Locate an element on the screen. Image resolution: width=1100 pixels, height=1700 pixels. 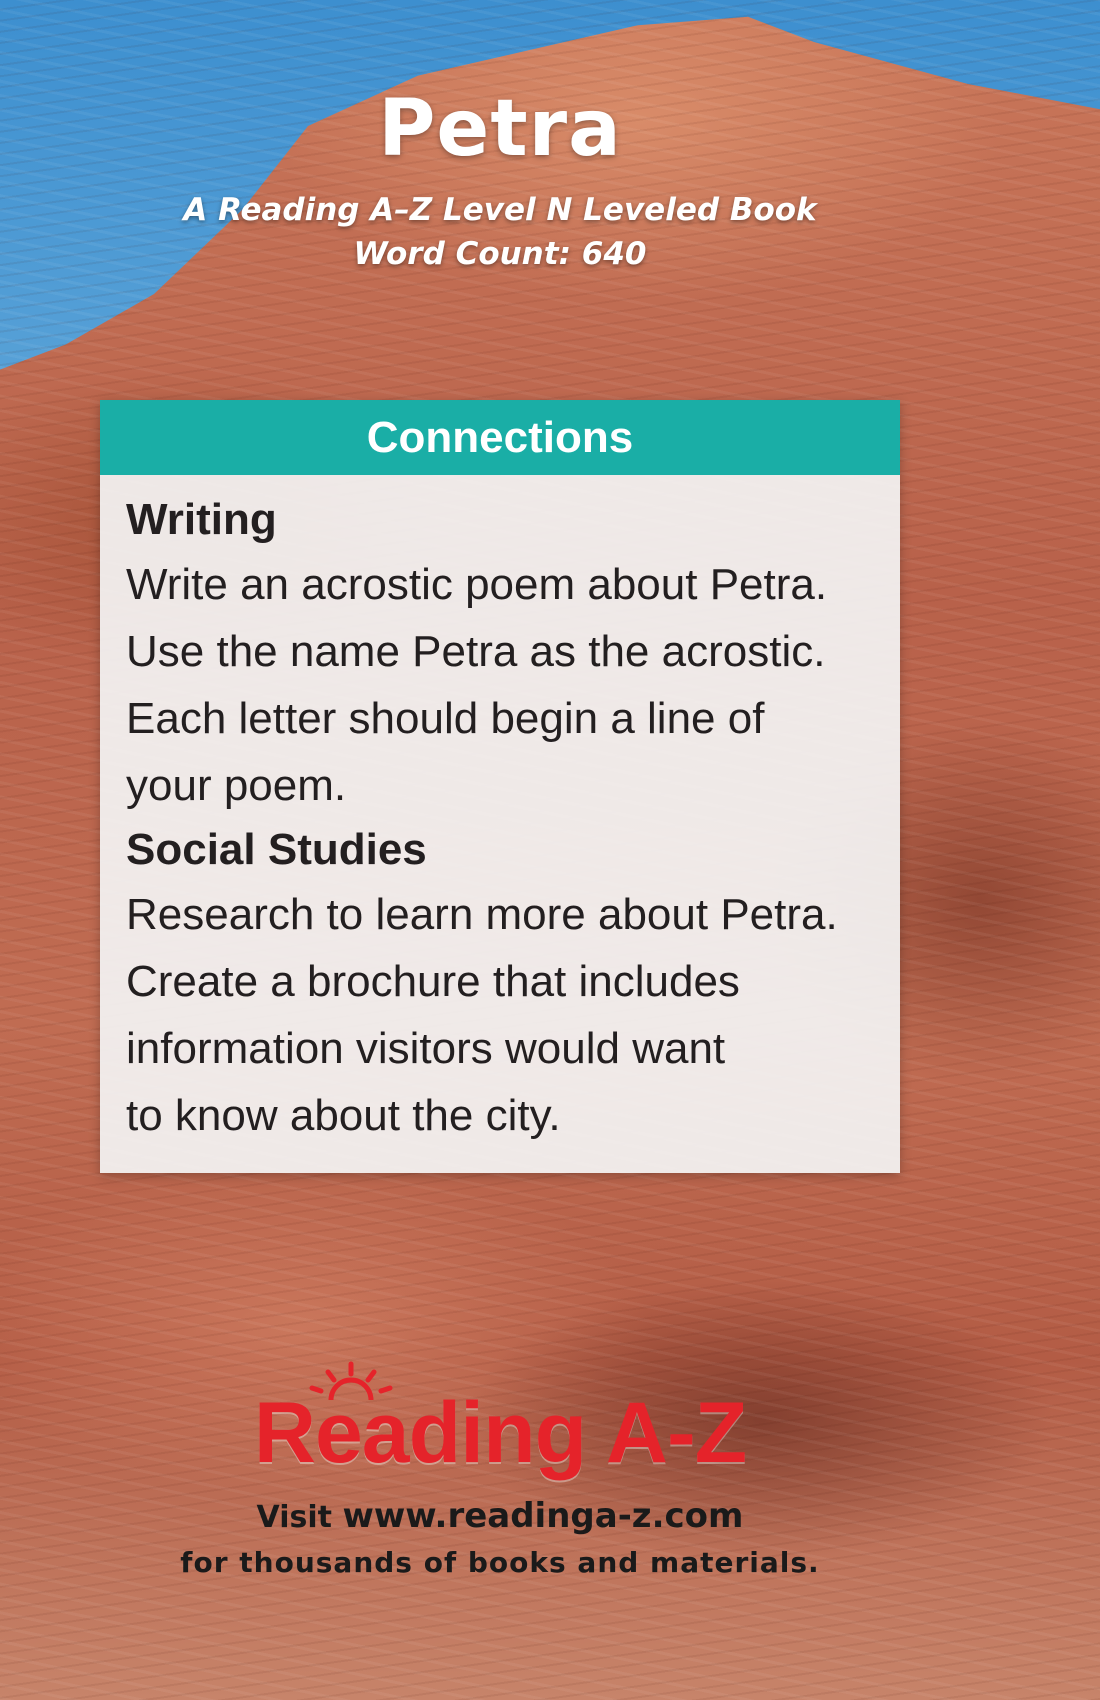
visit-line: Visit www.readinga-z.com is located at coordinates (500, 1516).